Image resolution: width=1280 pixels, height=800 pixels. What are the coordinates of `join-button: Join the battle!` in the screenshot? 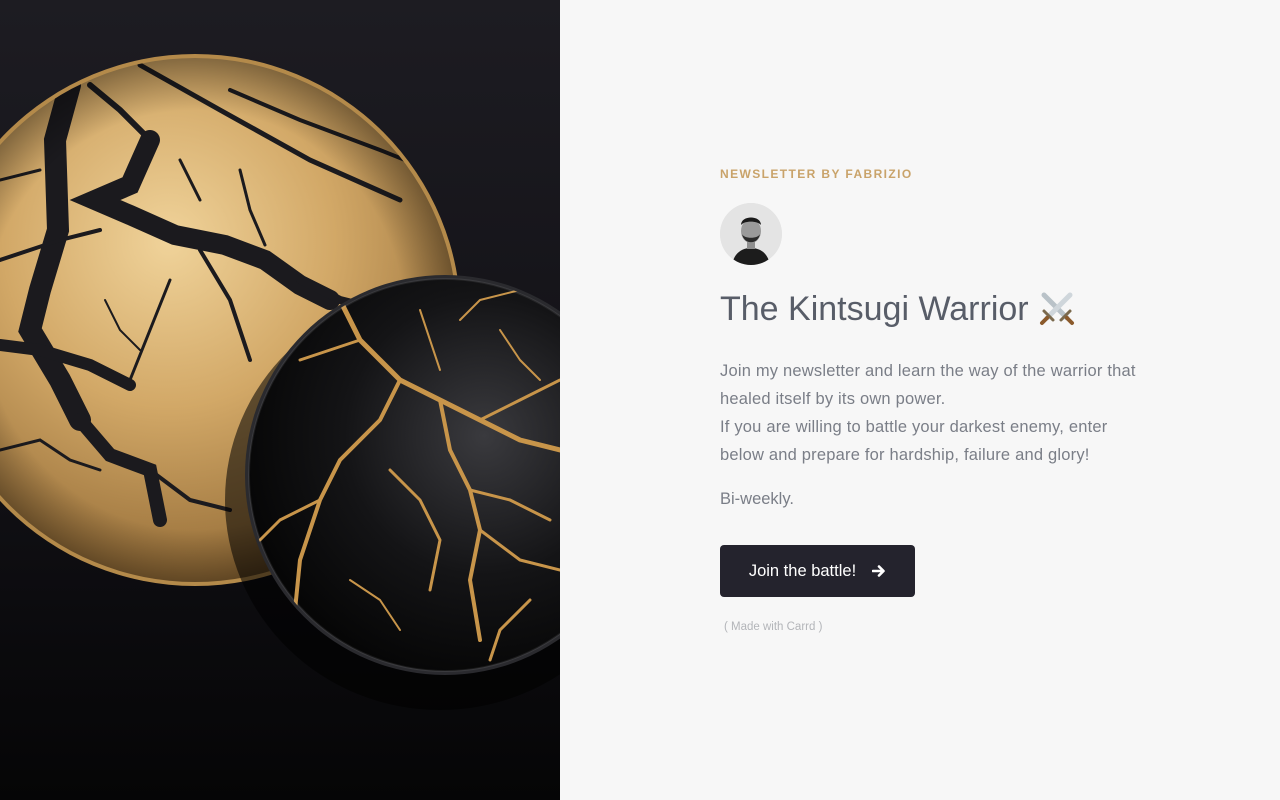 It's located at (817, 571).